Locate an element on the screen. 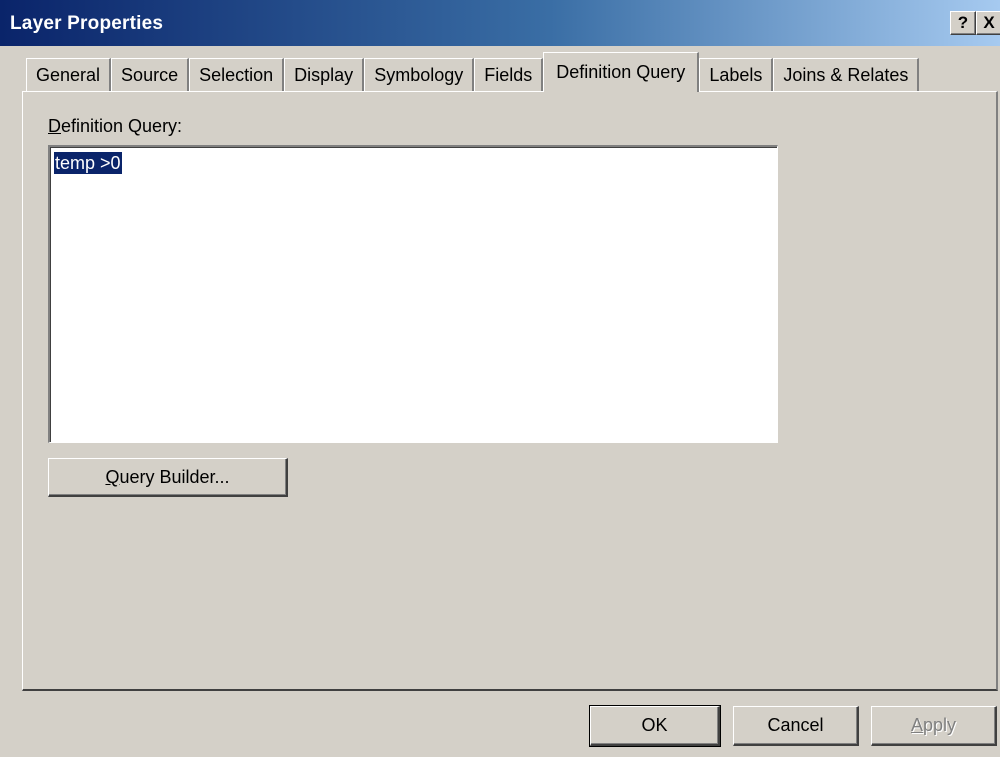 The height and width of the screenshot is (757, 1000). tab-display: Display is located at coordinates (324, 75).